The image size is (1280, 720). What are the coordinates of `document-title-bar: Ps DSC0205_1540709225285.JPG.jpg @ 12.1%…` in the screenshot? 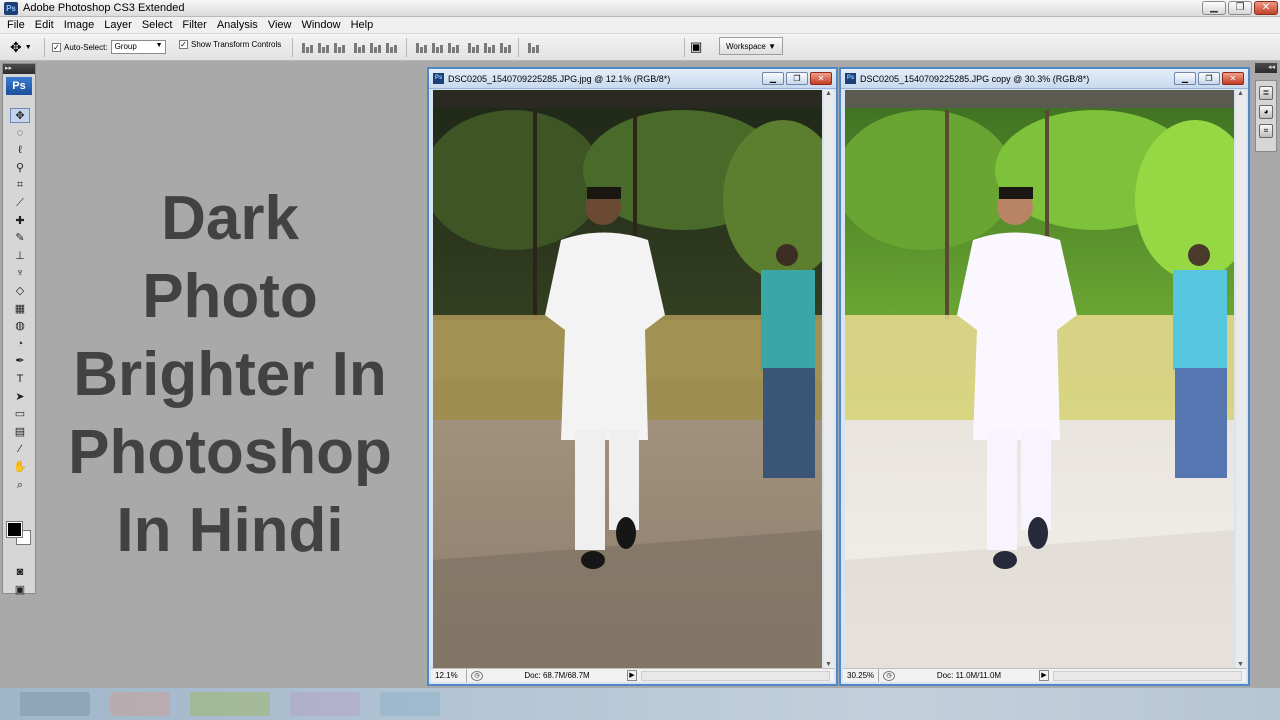 It's located at (632, 79).